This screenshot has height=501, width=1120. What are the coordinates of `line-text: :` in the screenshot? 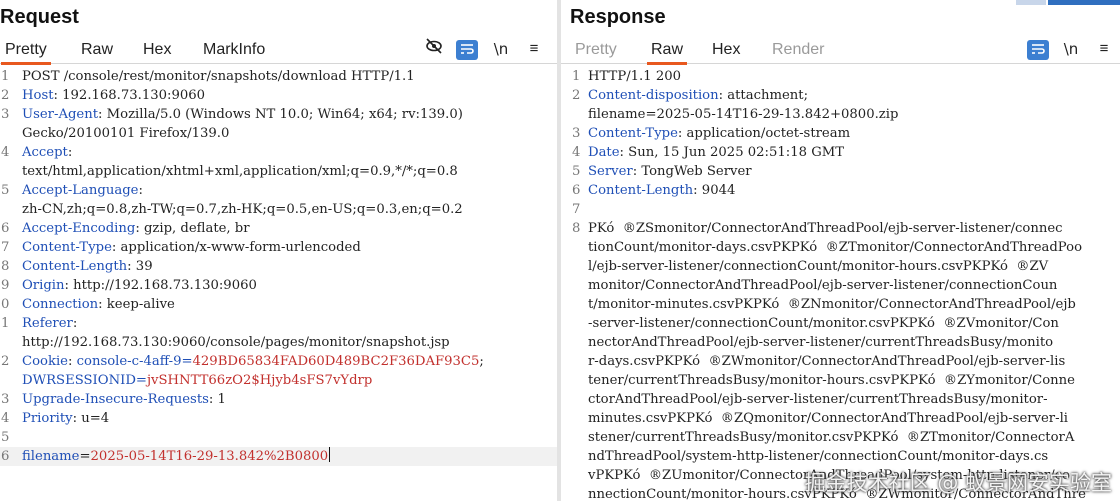 It's located at (140, 190).